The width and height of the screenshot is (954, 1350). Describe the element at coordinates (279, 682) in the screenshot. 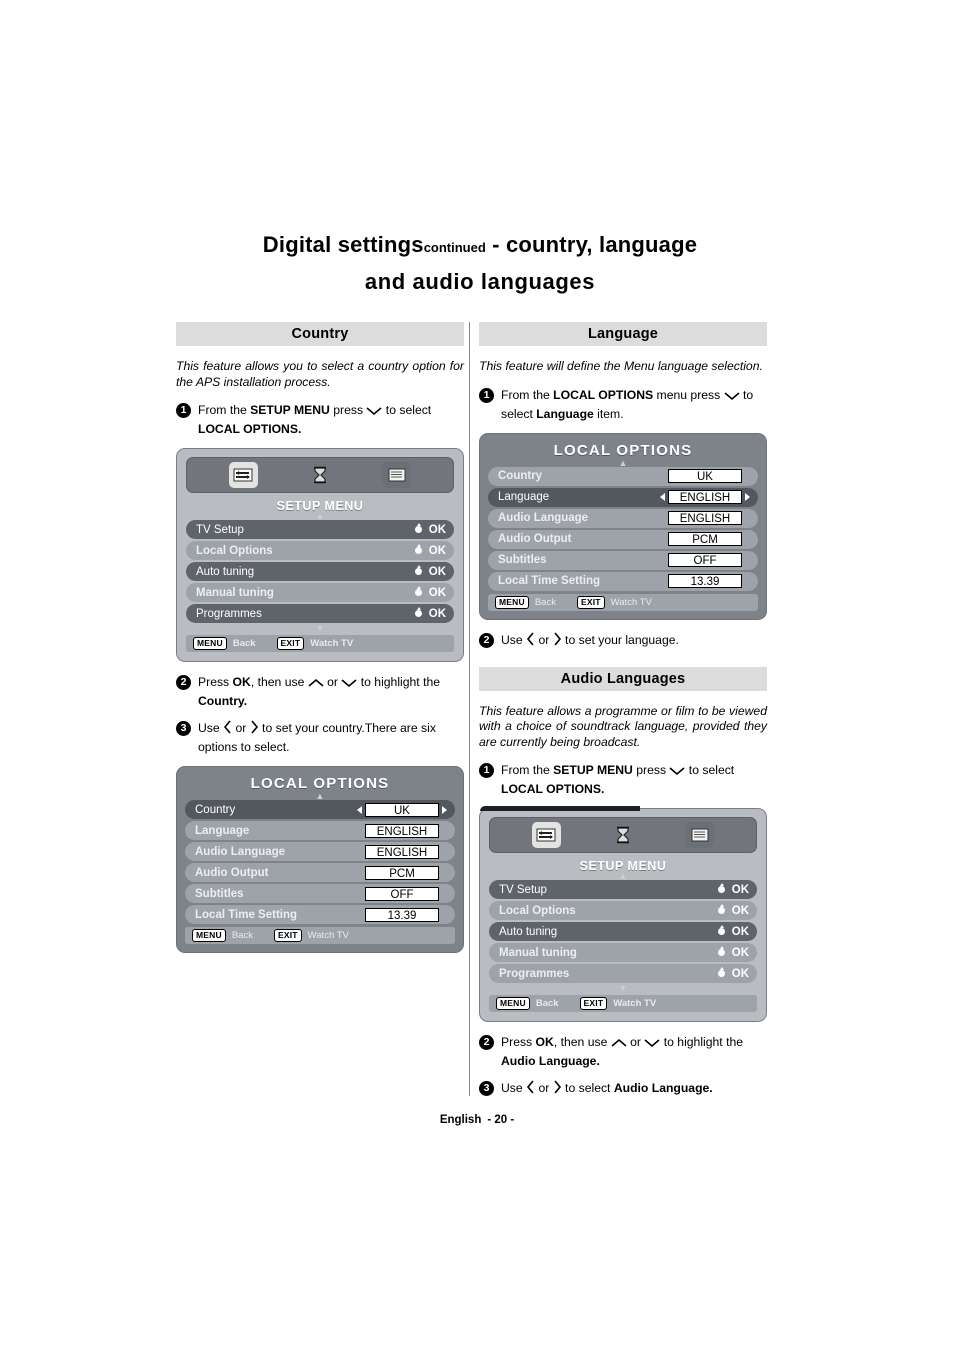

I see `step-text: , then use` at that location.